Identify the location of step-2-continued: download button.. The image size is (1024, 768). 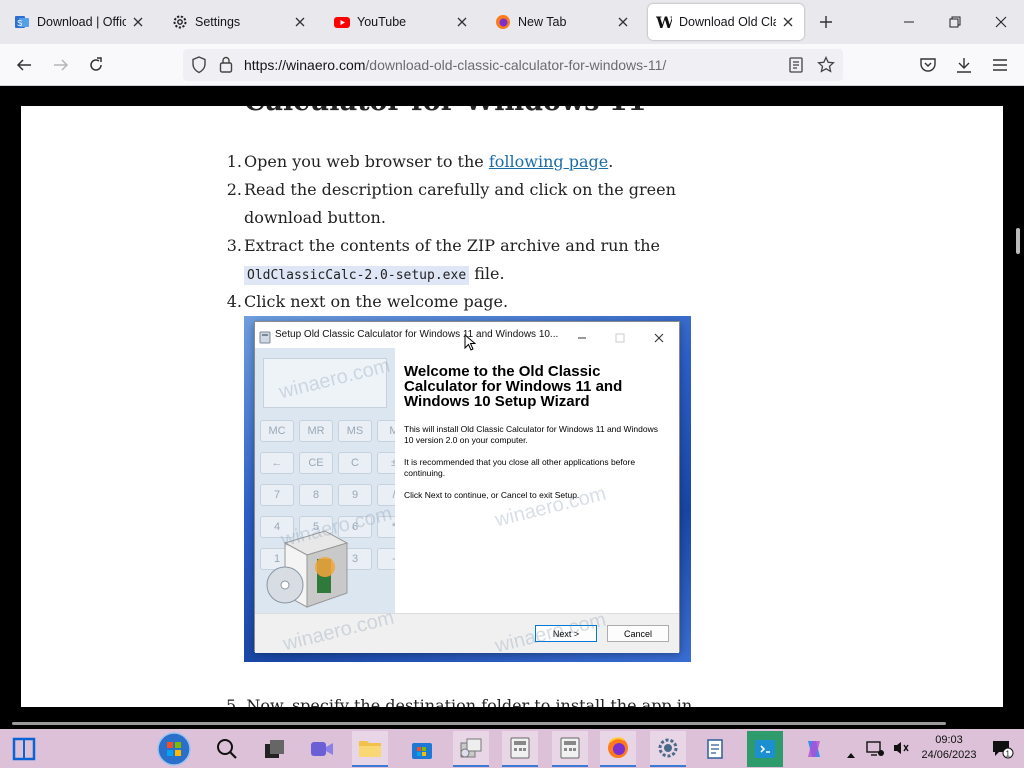
(315, 217).